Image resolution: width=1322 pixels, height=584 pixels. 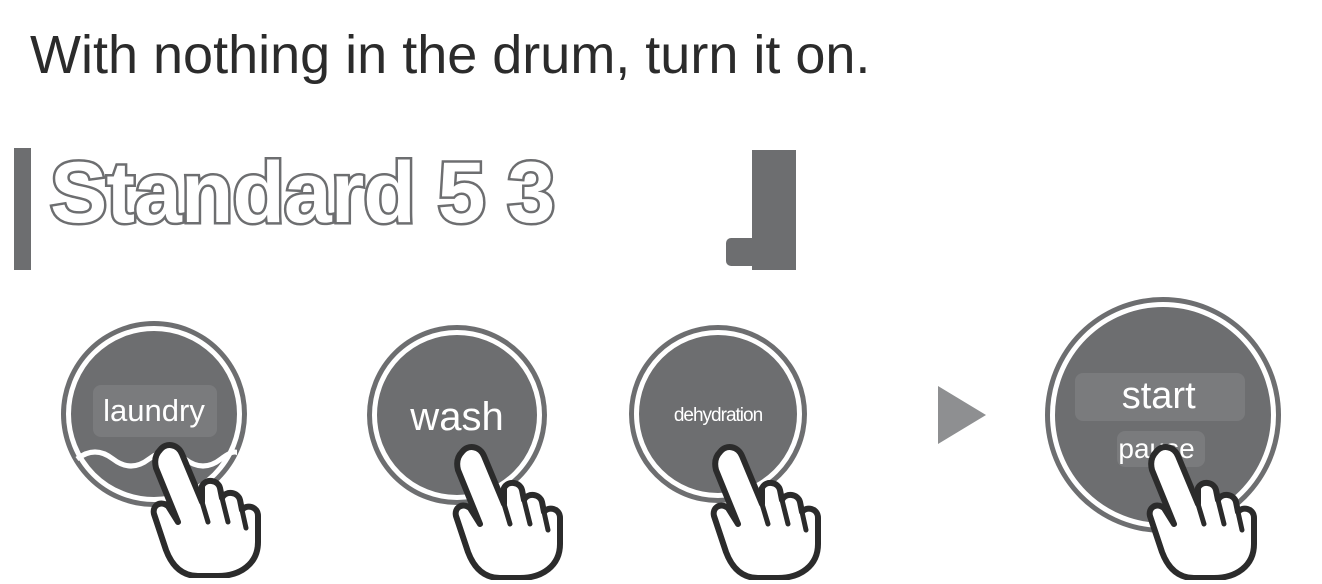 What do you see at coordinates (774, 210) in the screenshot?
I see `display-right-bar` at bounding box center [774, 210].